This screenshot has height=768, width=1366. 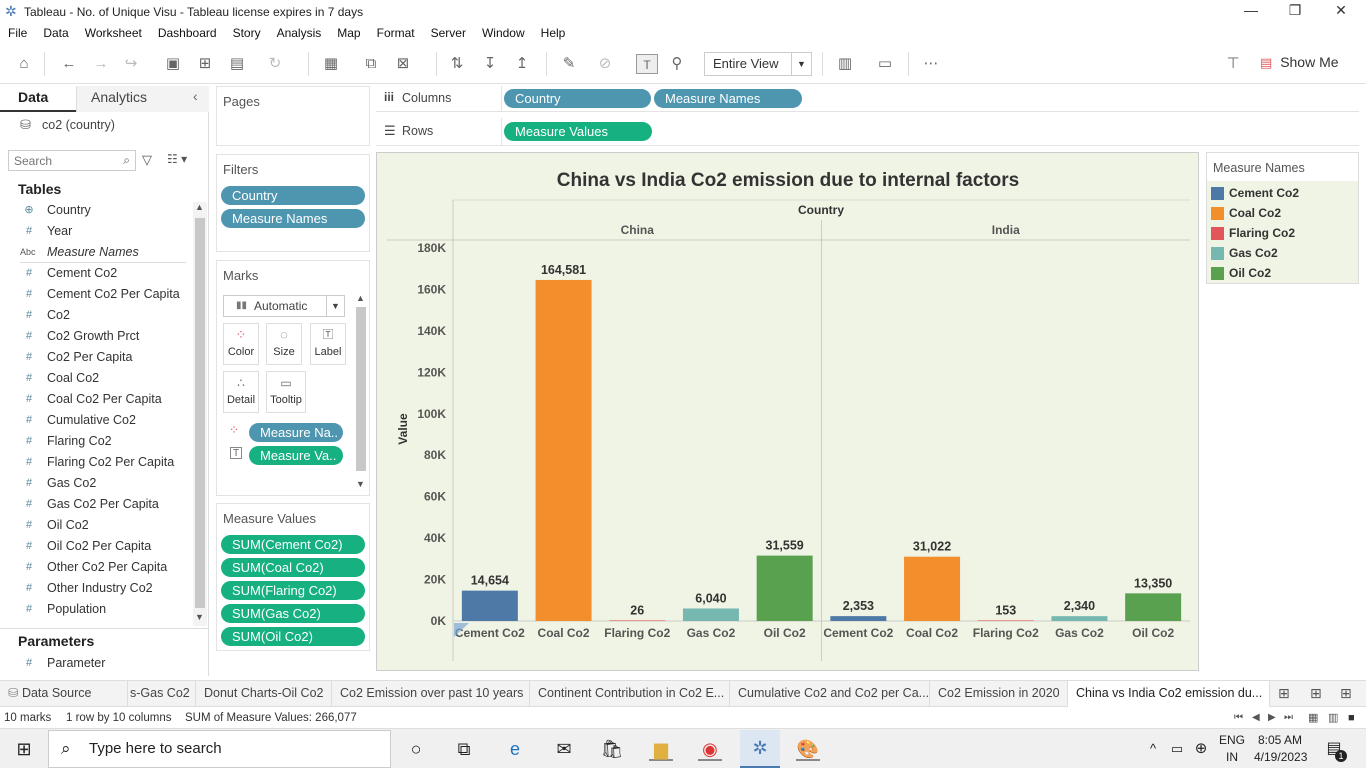 What do you see at coordinates (286, 392) in the screenshot?
I see `tooltip-button: ▭ Tooltip` at bounding box center [286, 392].